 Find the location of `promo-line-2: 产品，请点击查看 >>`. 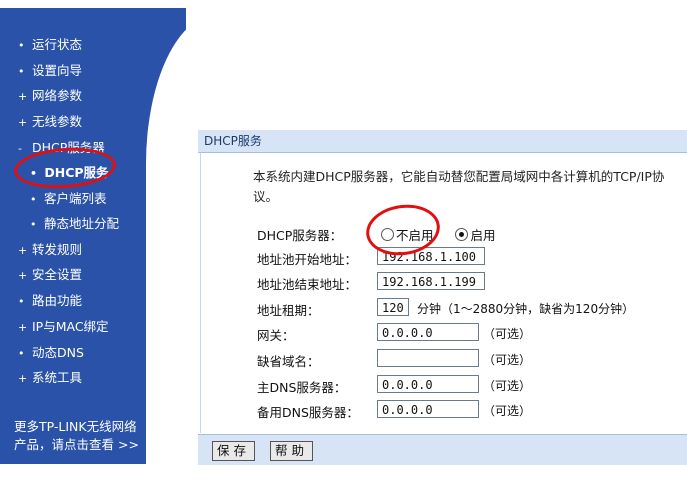

promo-line-2: 产品，请点击查看 >> is located at coordinates (76, 444).